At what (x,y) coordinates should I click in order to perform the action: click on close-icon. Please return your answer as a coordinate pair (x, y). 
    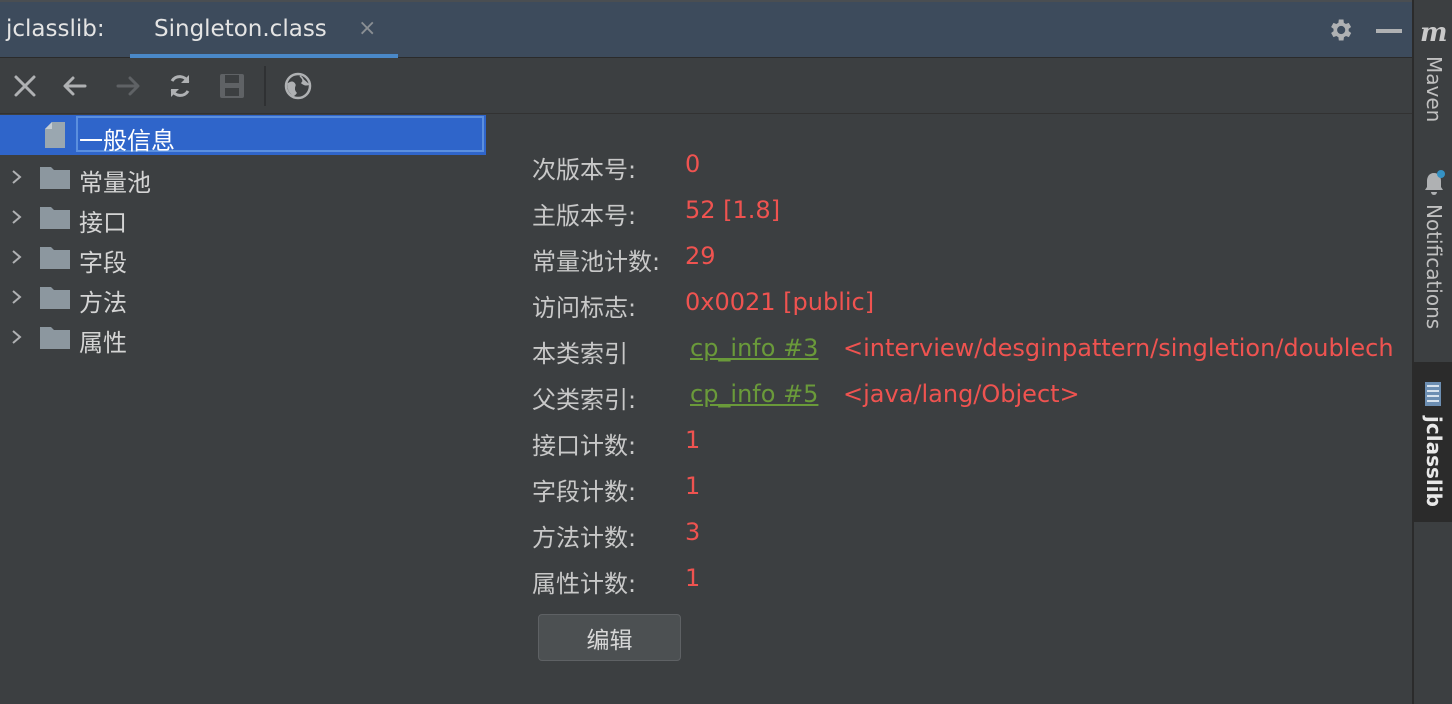
    Looking at the image, I should click on (25, 86).